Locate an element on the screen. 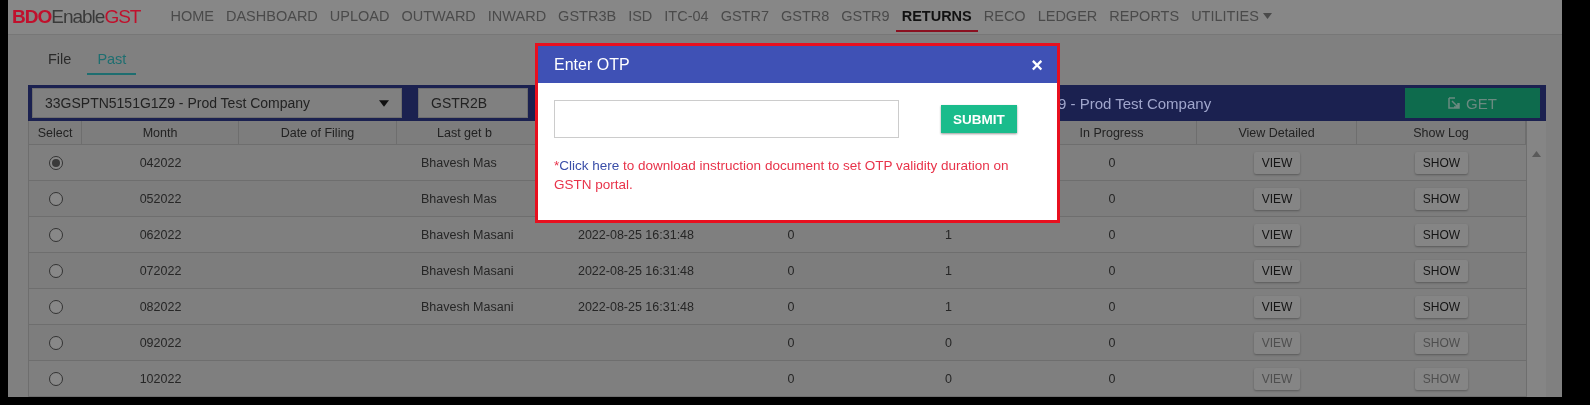 This screenshot has width=1590, height=405. nav-item: REPORTS is located at coordinates (1144, 17).